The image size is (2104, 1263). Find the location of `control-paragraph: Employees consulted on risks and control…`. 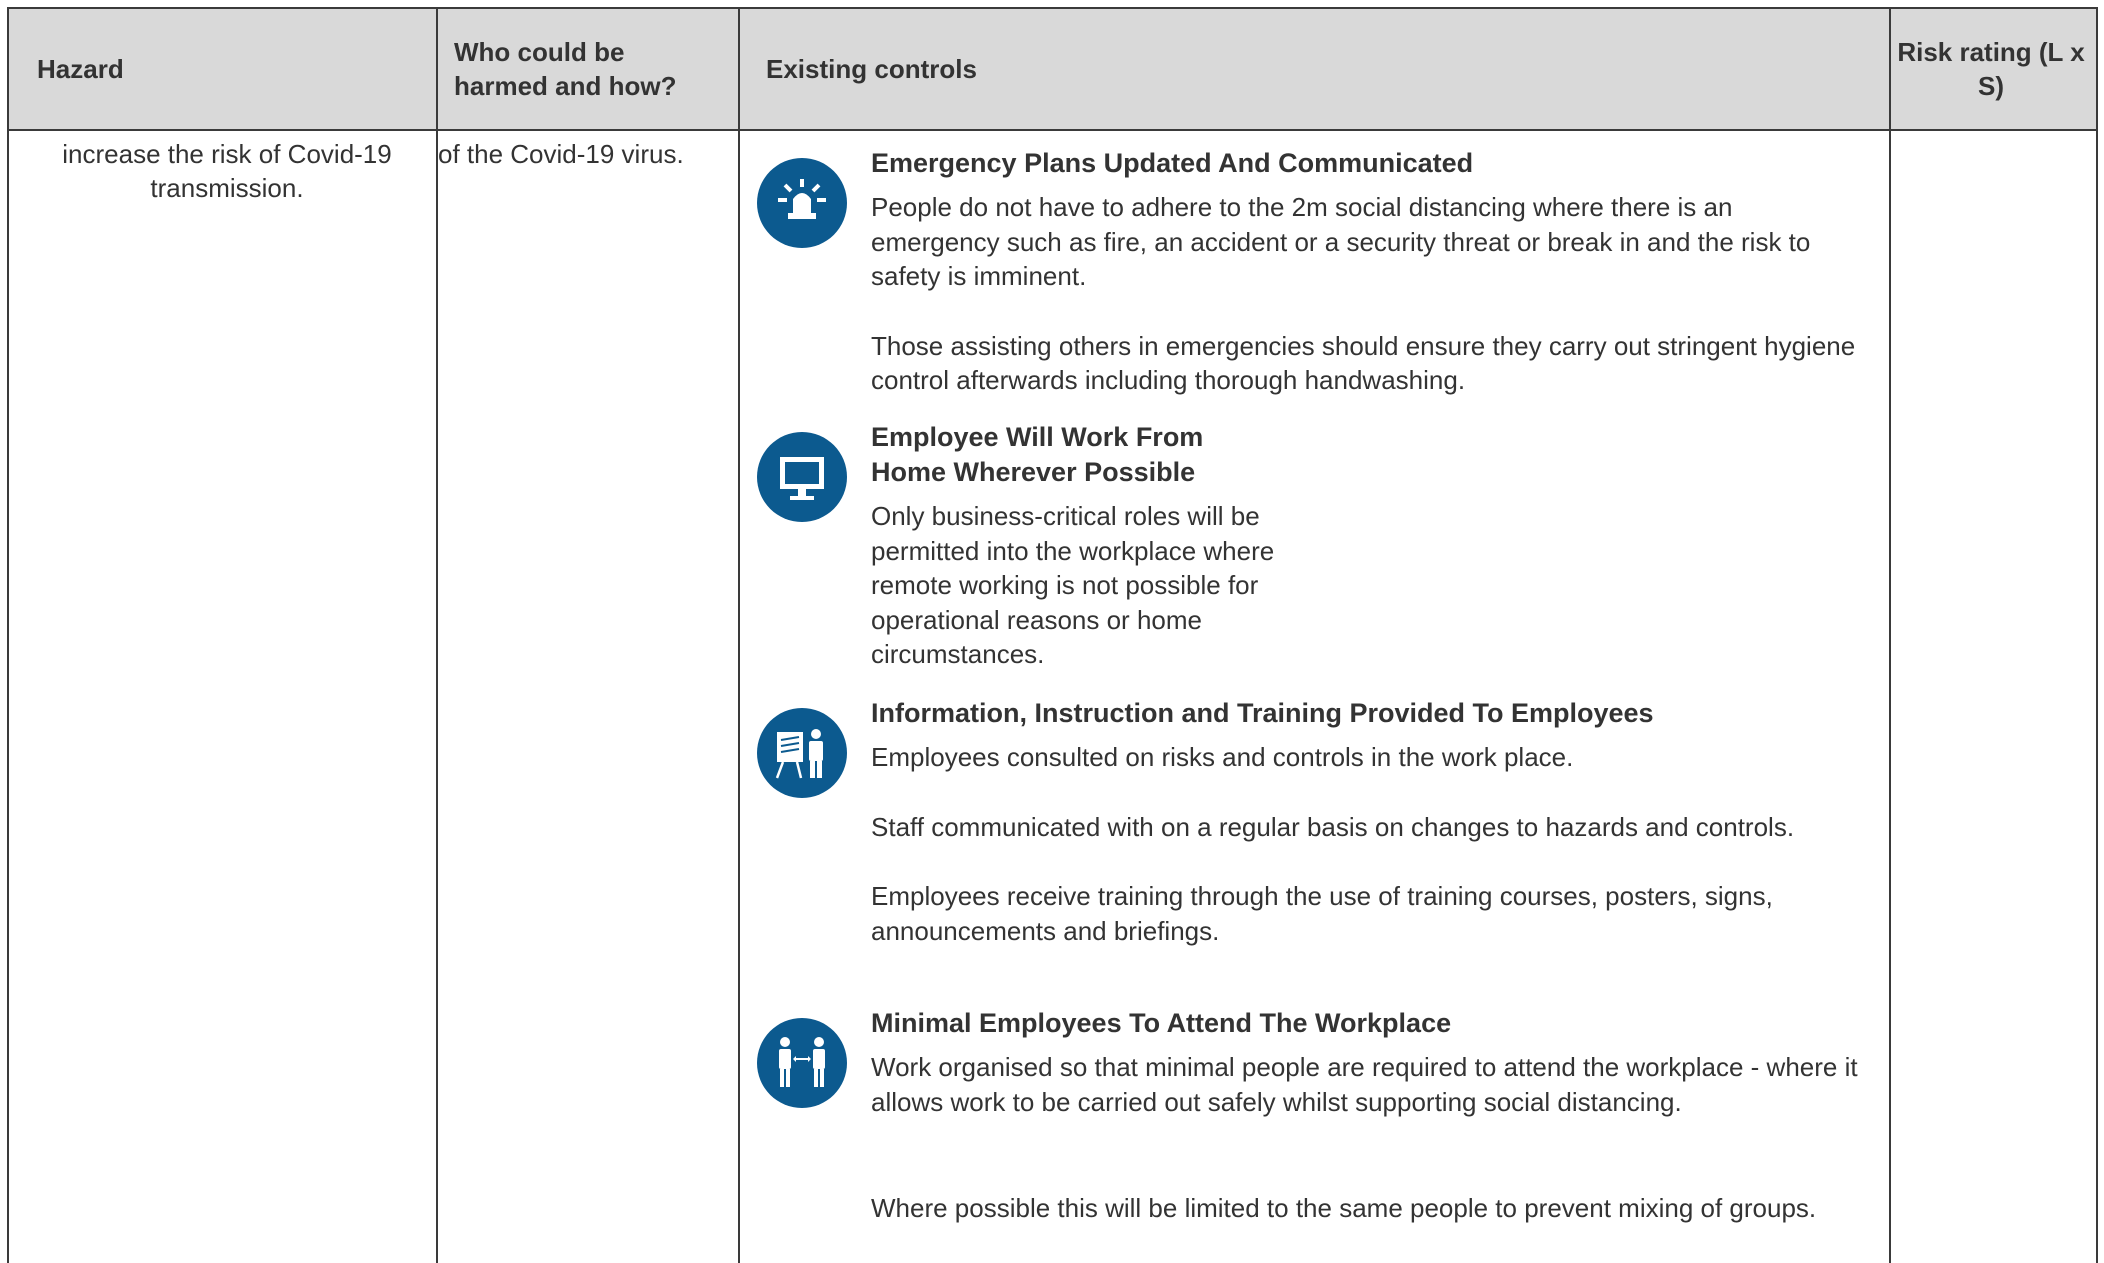

control-paragraph: Employees consulted on risks and control… is located at coordinates (1222, 757).